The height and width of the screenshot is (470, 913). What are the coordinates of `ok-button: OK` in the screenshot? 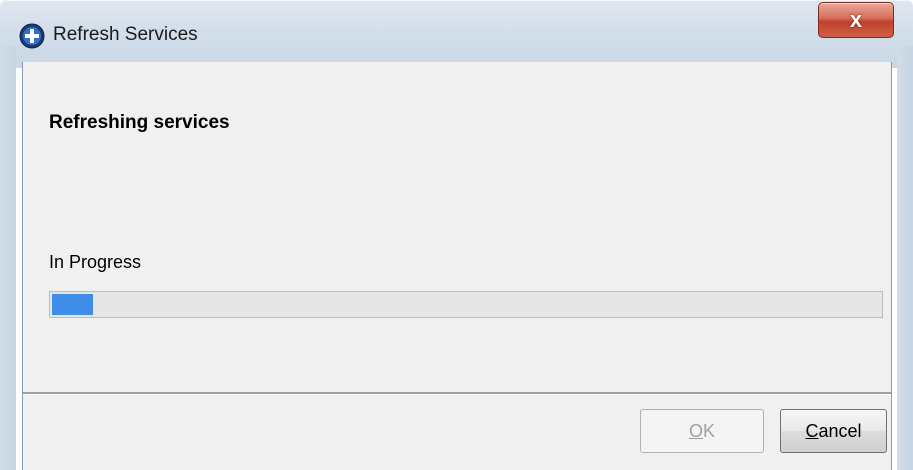 It's located at (702, 431).